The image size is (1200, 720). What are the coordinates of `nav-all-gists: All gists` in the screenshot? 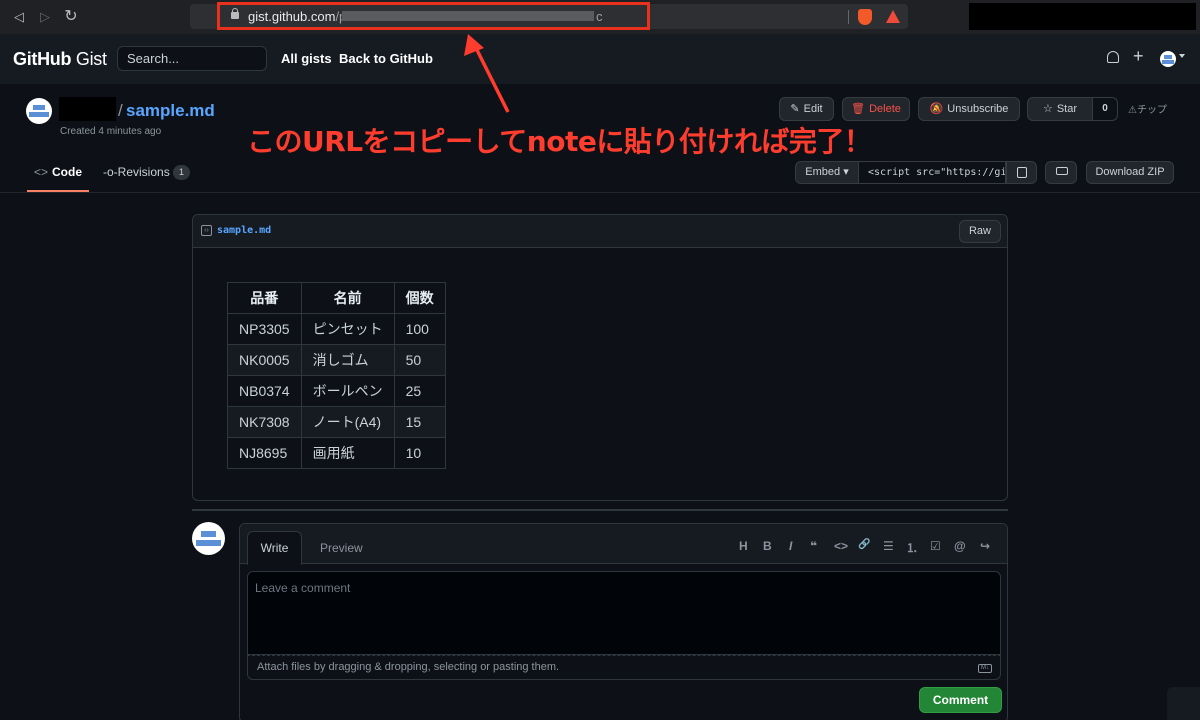 It's located at (306, 58).